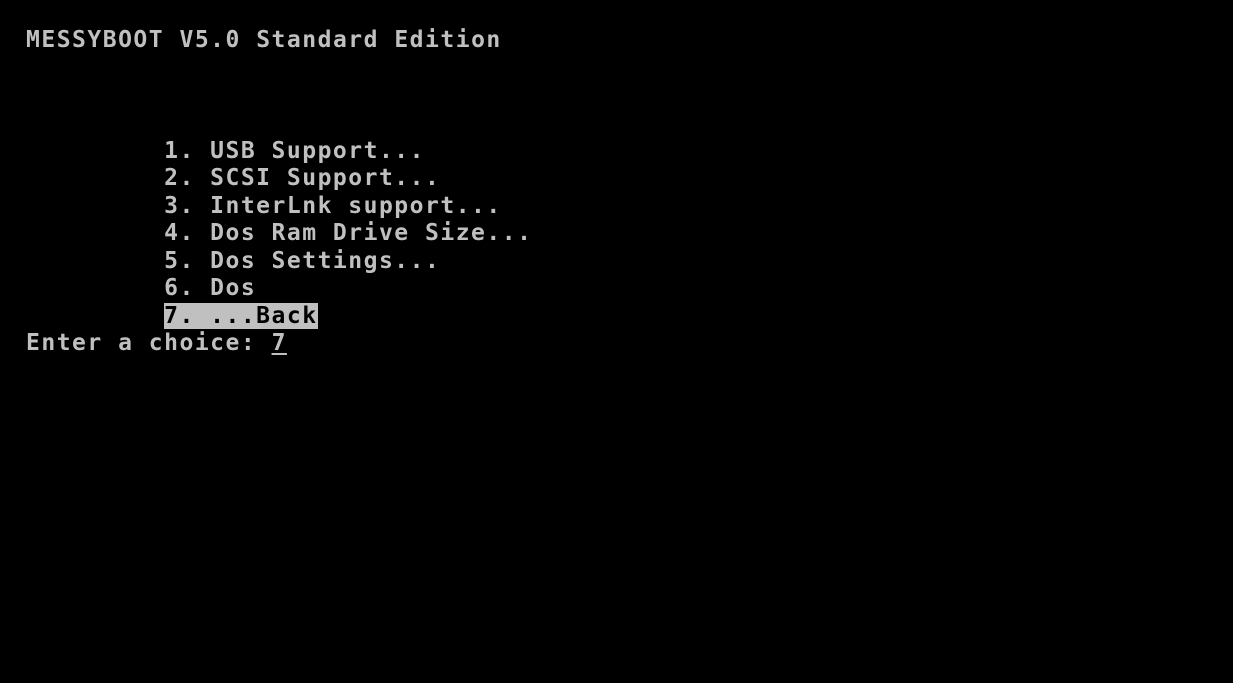 The image size is (1233, 683). Describe the element at coordinates (264, 40) in the screenshot. I see `boot-title: MESSYBOOT V5.0 Standard Edition` at that location.